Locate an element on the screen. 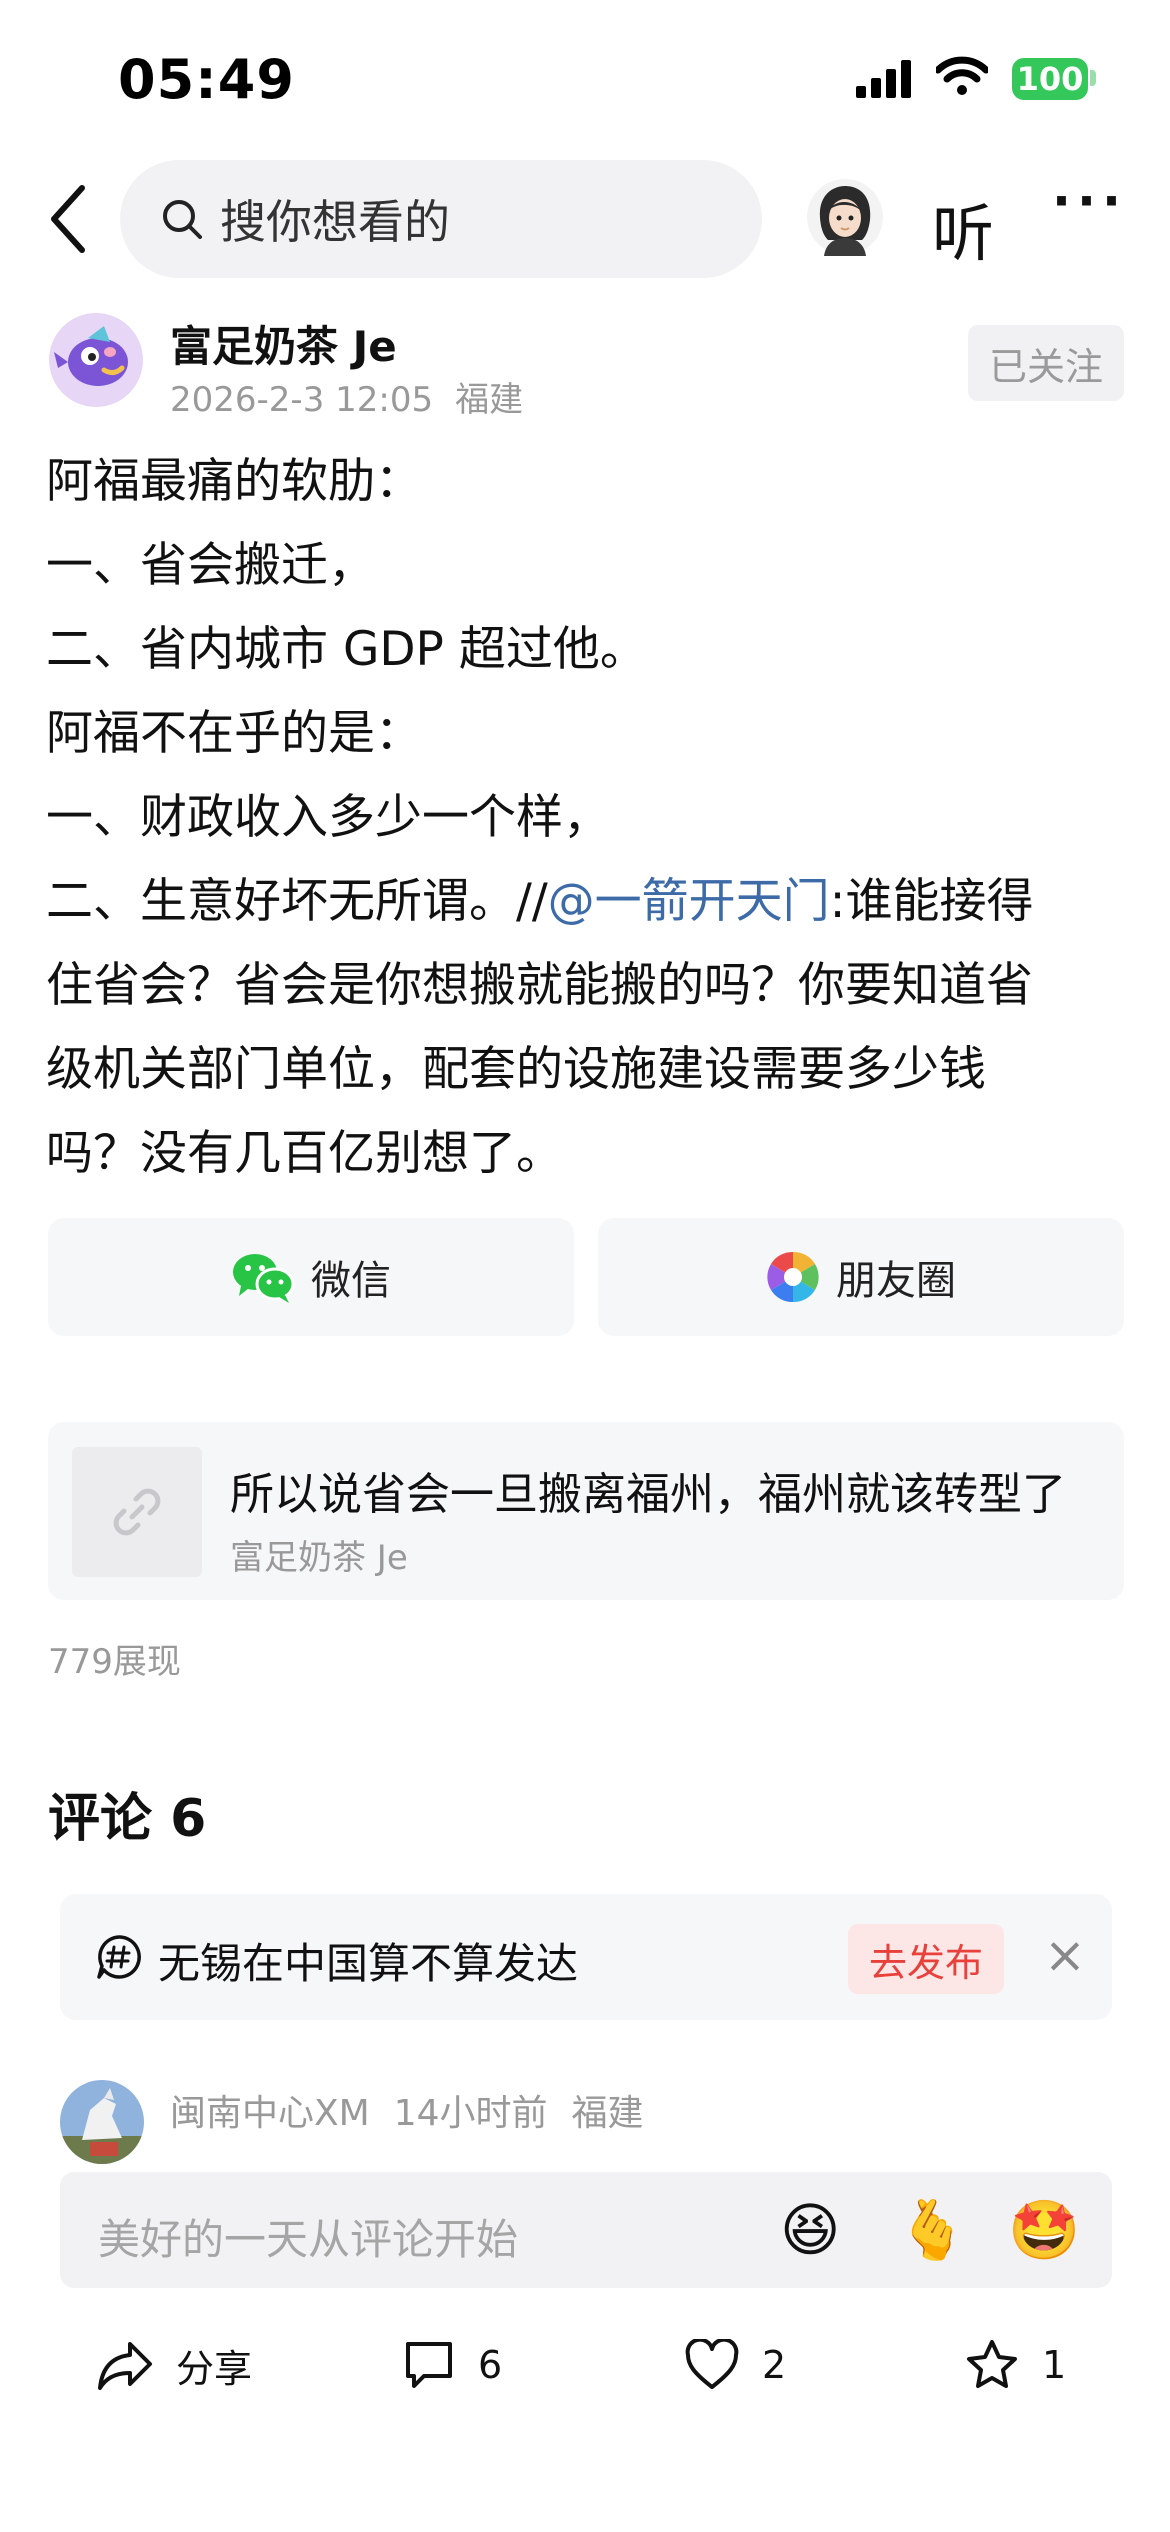 The image size is (1170, 2532). mention-link: @一箭开天门 is located at coordinates (689, 901).